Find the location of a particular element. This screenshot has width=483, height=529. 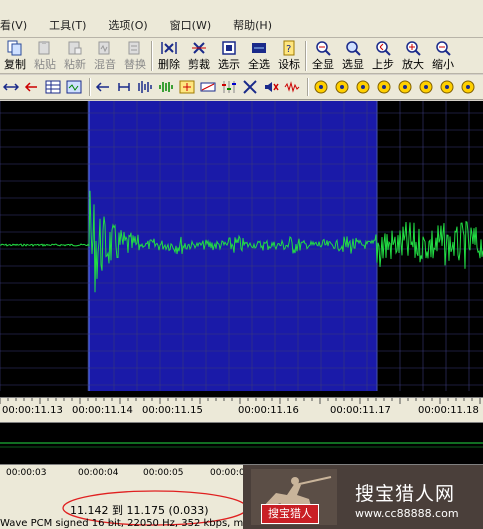

replace-label: 替换 is located at coordinates (135, 64).